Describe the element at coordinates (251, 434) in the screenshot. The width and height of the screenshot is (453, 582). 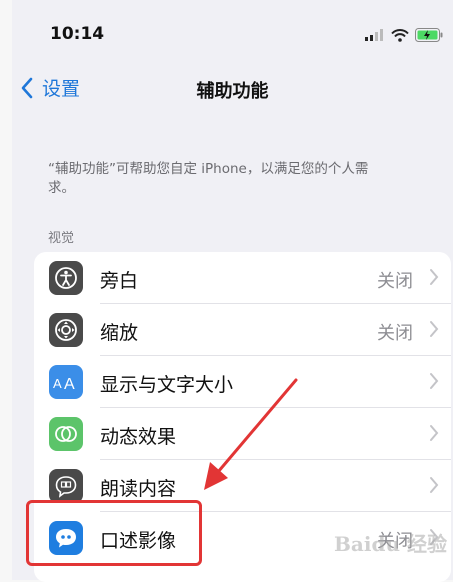
I see `annotation-arrow` at that location.